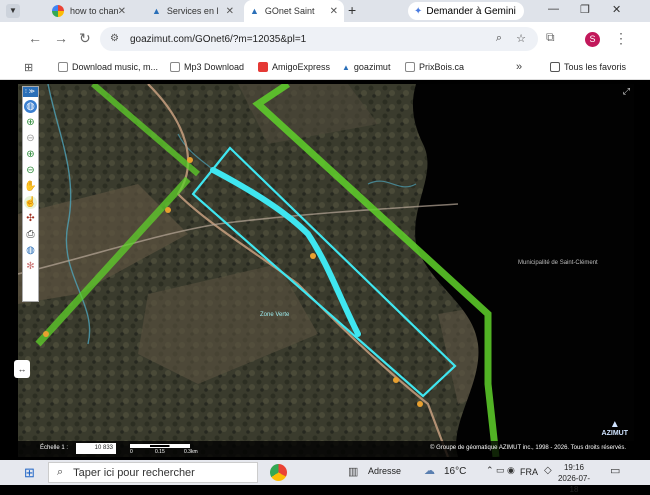  What do you see at coordinates (555, 67) in the screenshot?
I see `folder-icon` at bounding box center [555, 67].